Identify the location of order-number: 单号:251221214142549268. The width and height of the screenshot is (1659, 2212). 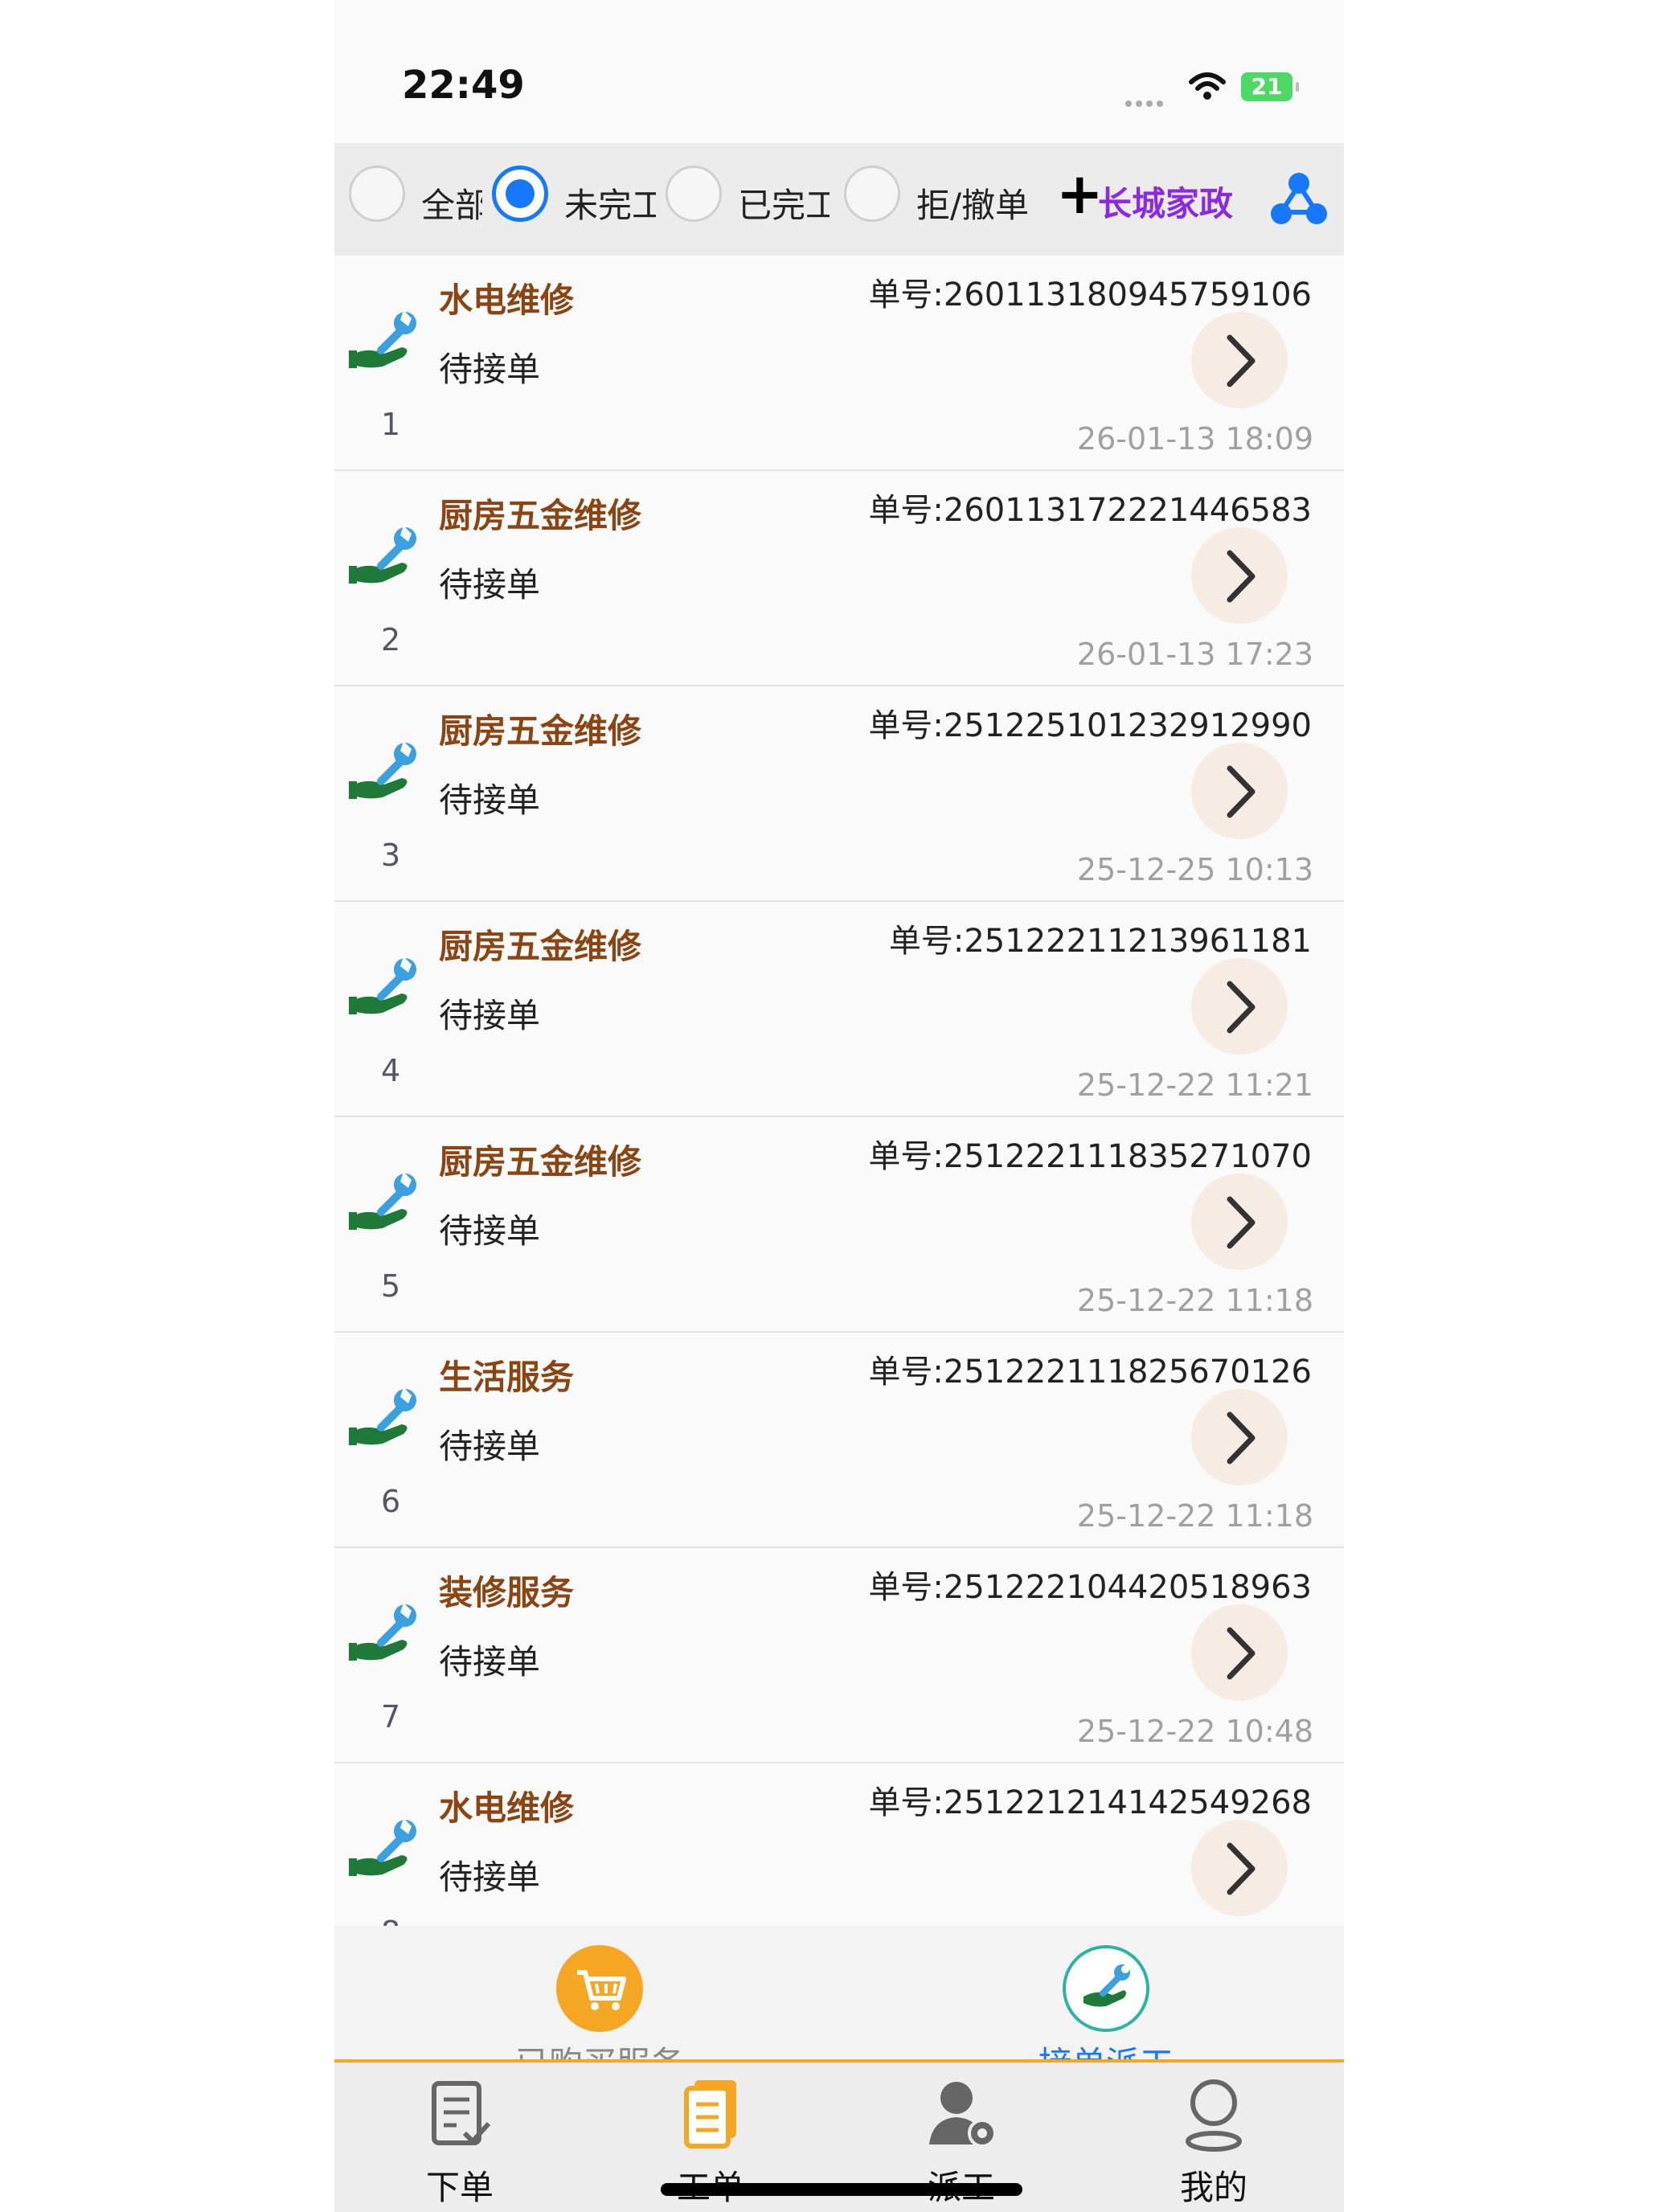
(1090, 1802).